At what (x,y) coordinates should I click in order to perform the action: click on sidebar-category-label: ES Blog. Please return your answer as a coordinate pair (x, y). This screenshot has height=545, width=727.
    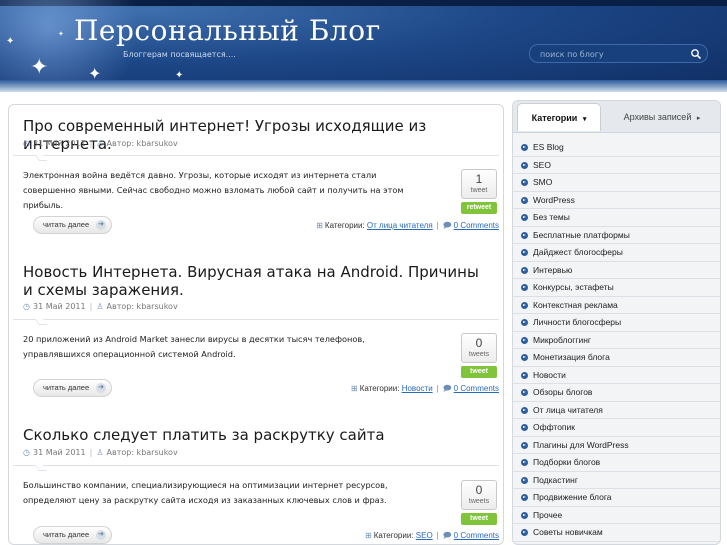
    Looking at the image, I should click on (548, 147).